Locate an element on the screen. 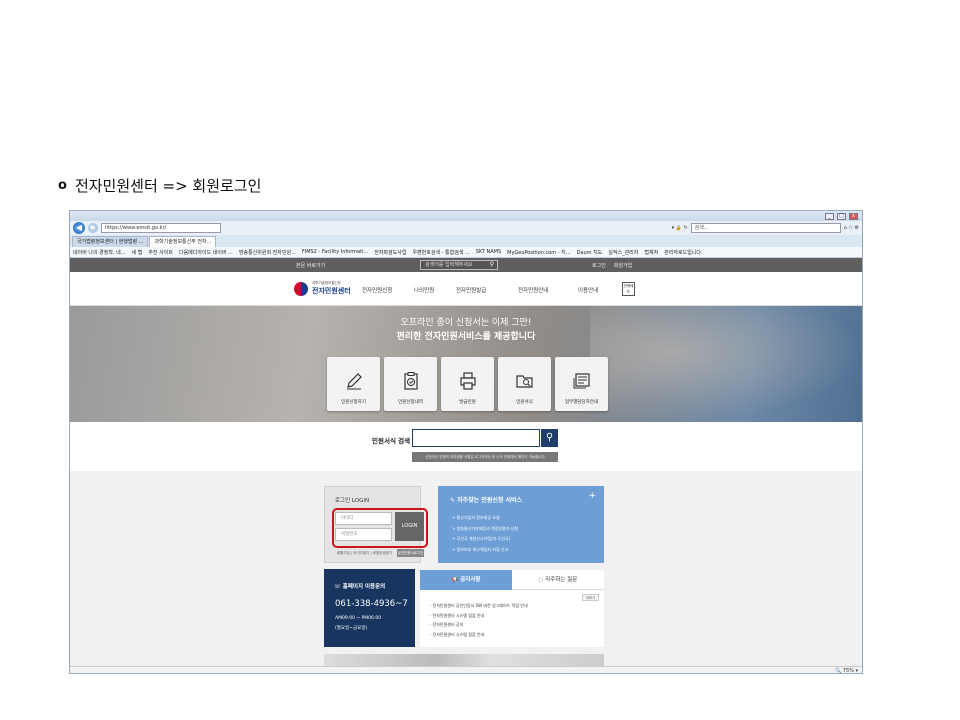 Image resolution: width=960 pixels, height=720 pixels. fav-item: 법제처 is located at coordinates (651, 252).